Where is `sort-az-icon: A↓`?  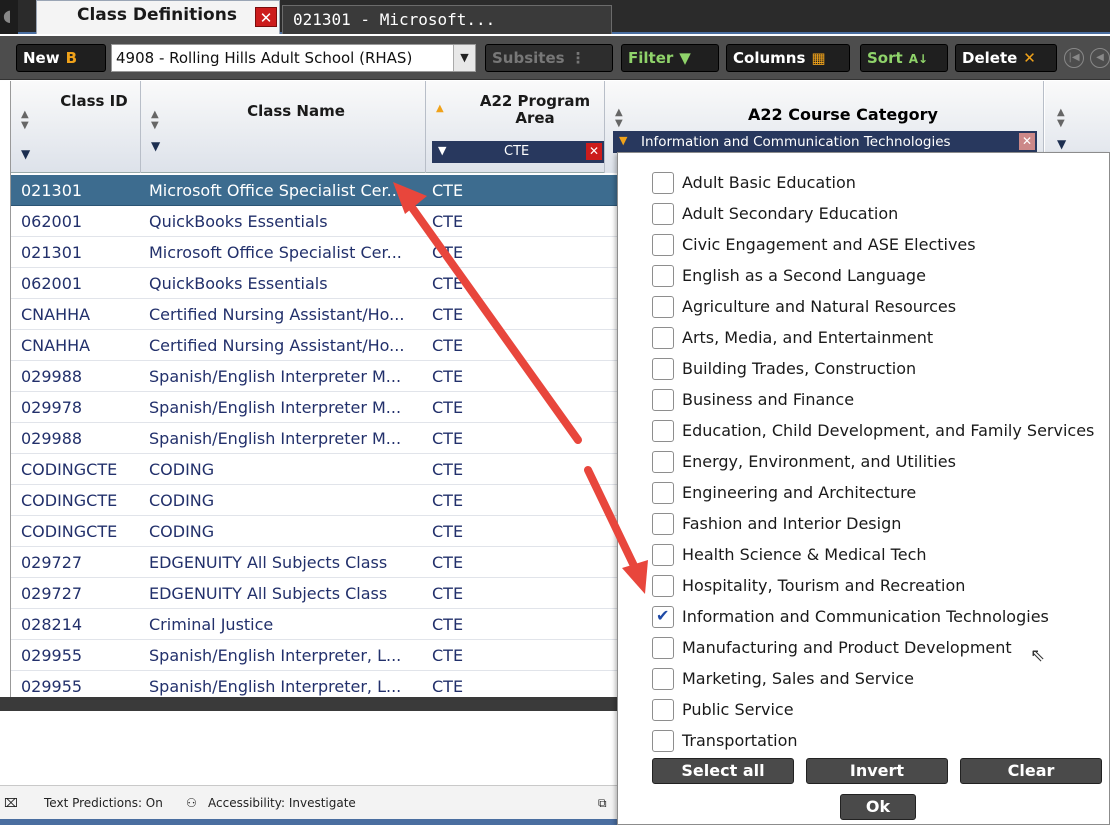 sort-az-icon: A↓ is located at coordinates (918, 59).